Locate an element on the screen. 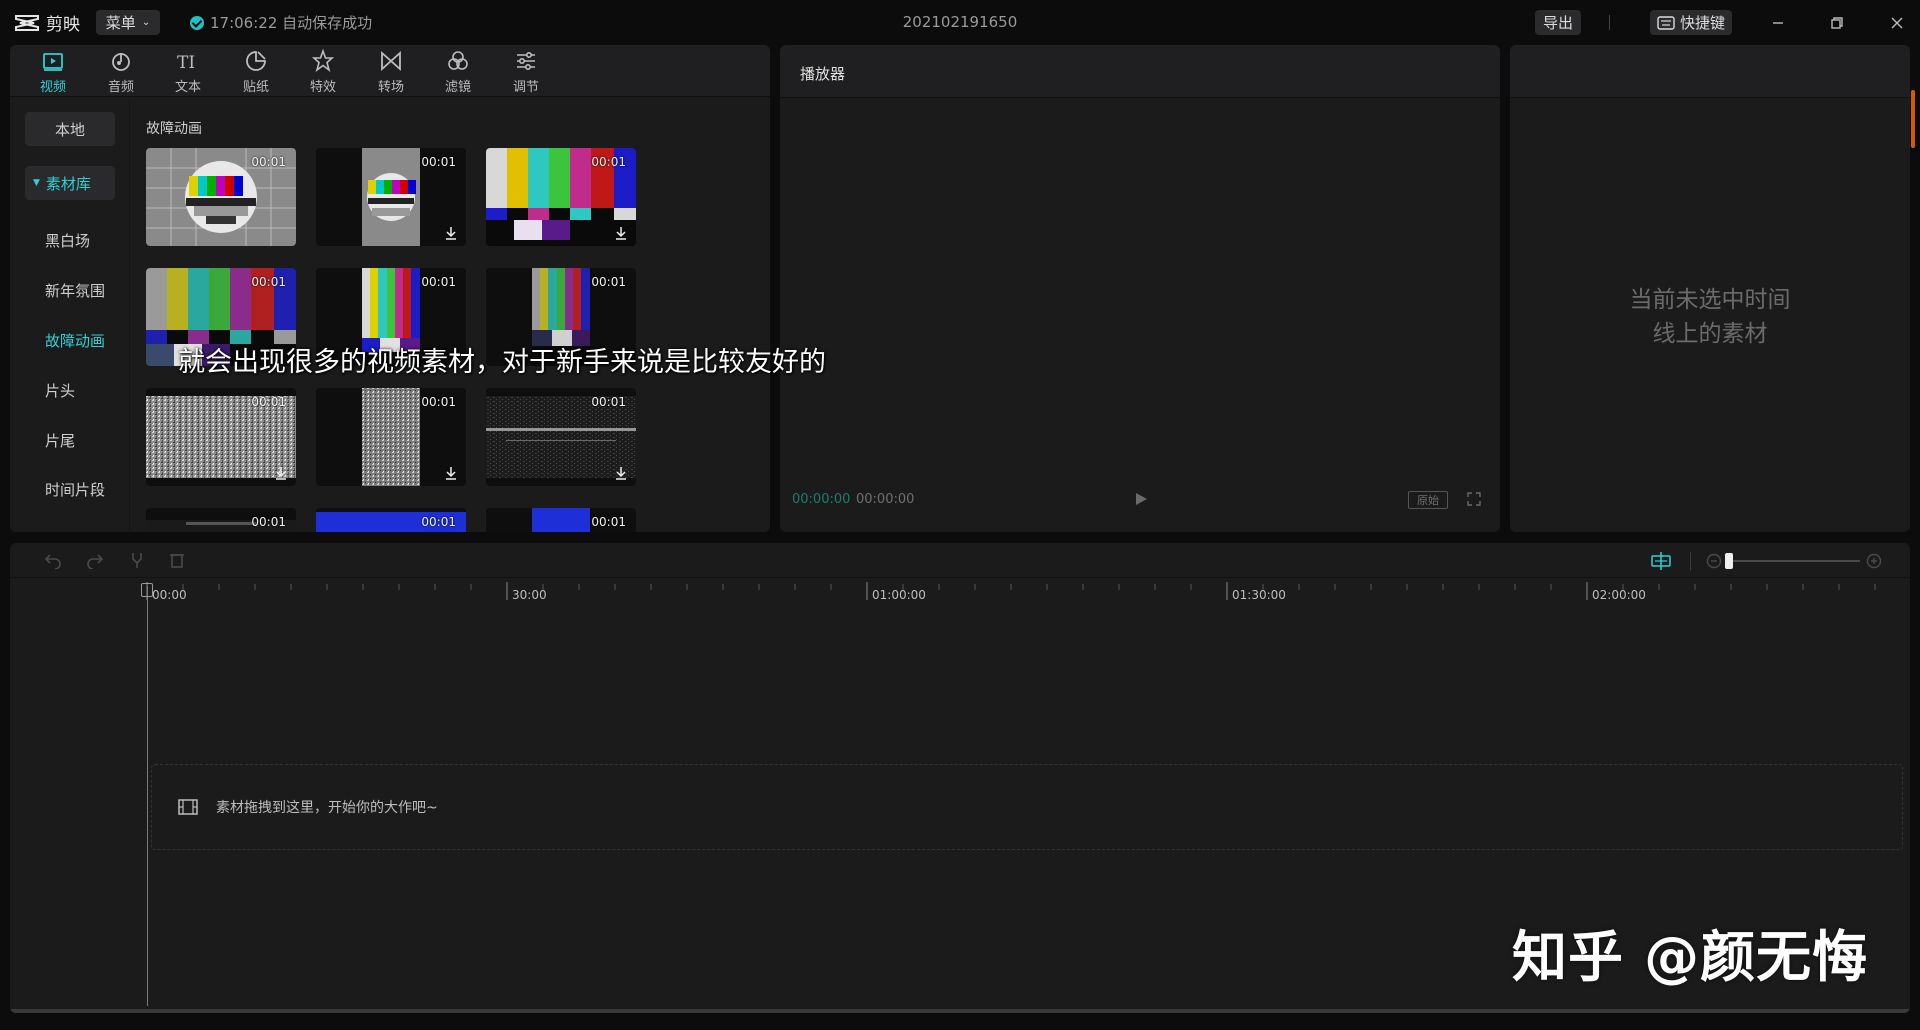 The image size is (1920, 1030). tab-audio: 音频 is located at coordinates (121, 72).